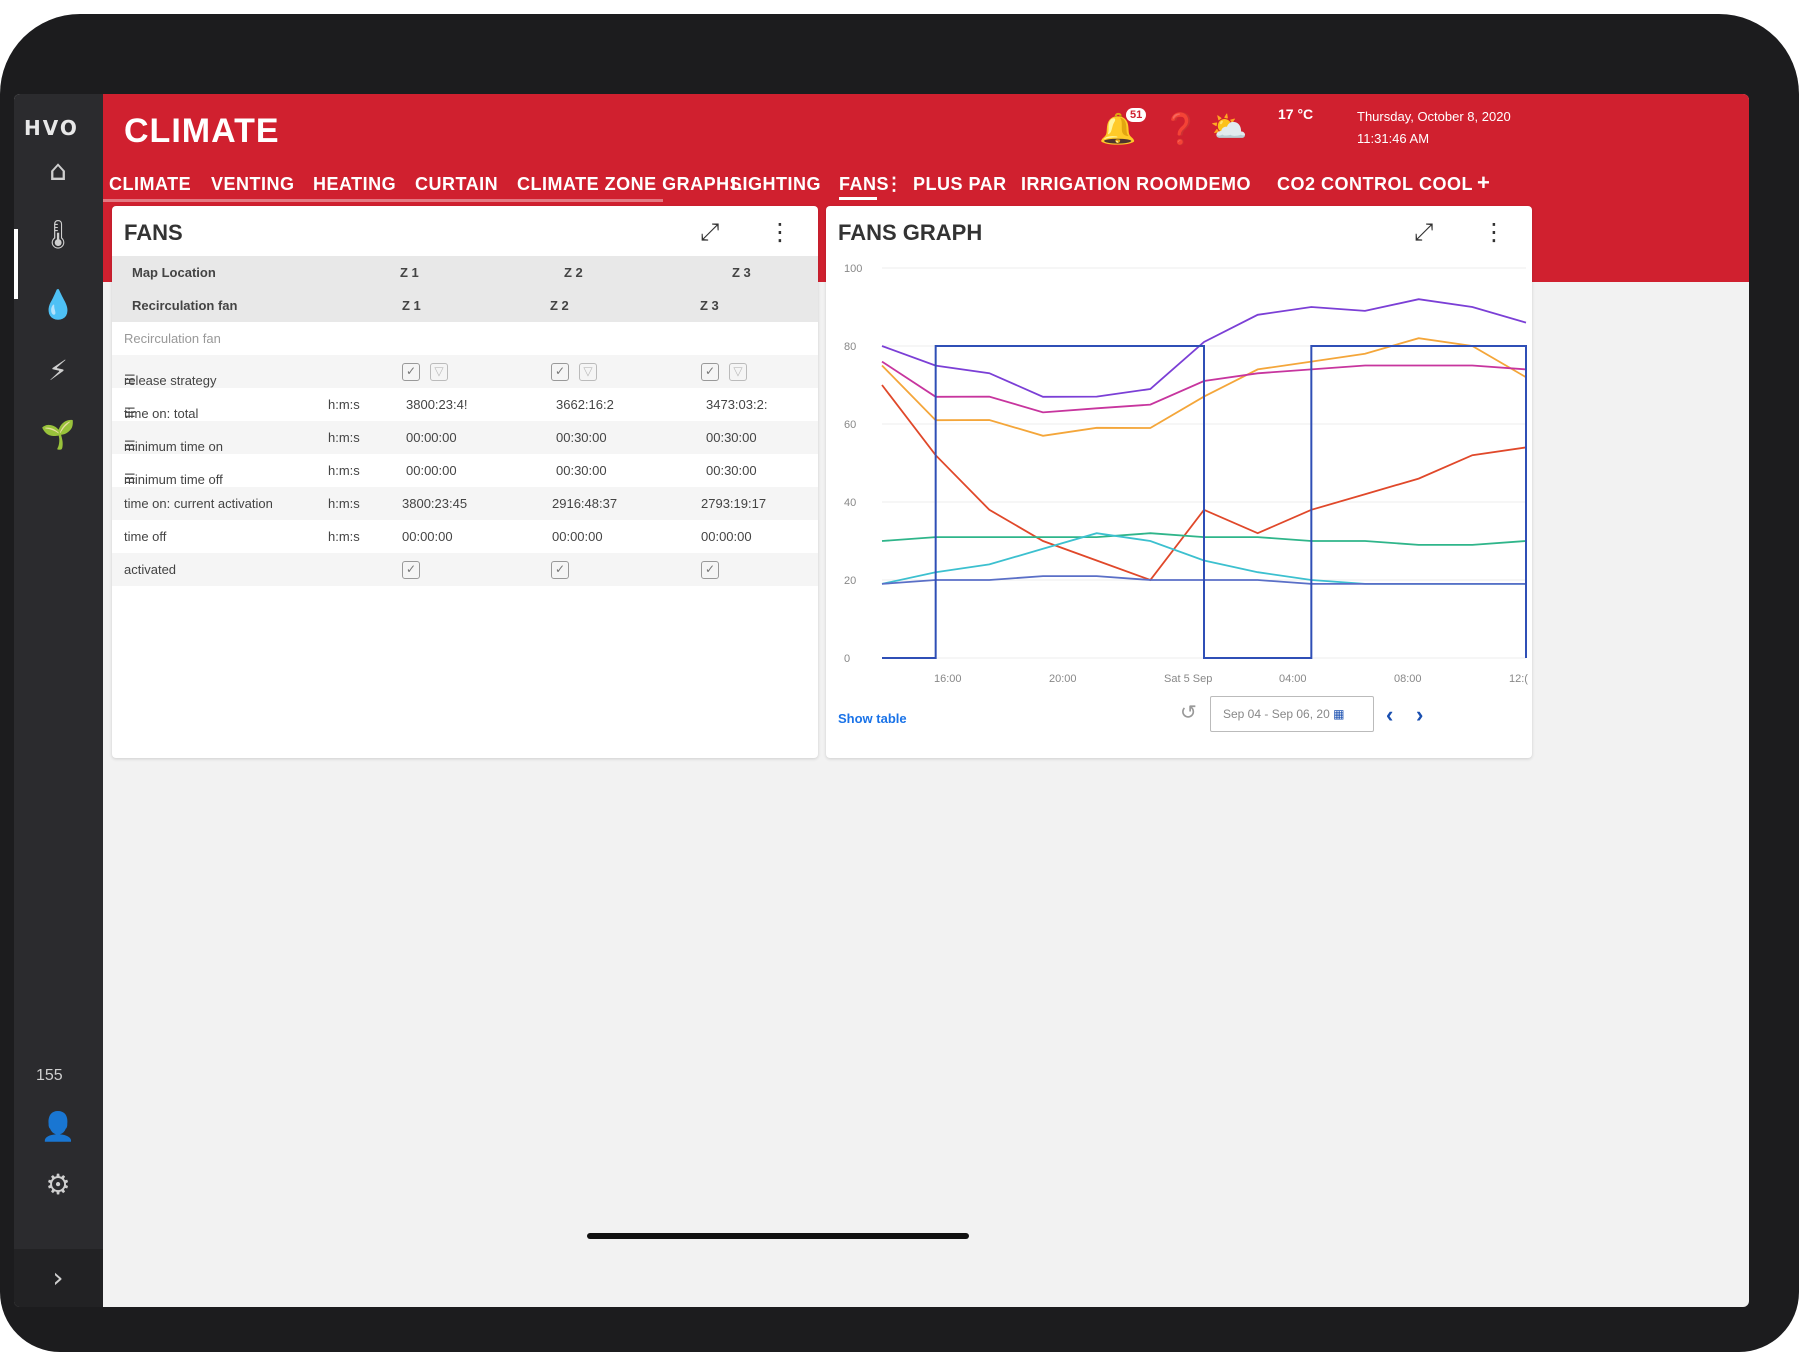  What do you see at coordinates (1483, 183) in the screenshot?
I see `add-tab-icon: +` at bounding box center [1483, 183].